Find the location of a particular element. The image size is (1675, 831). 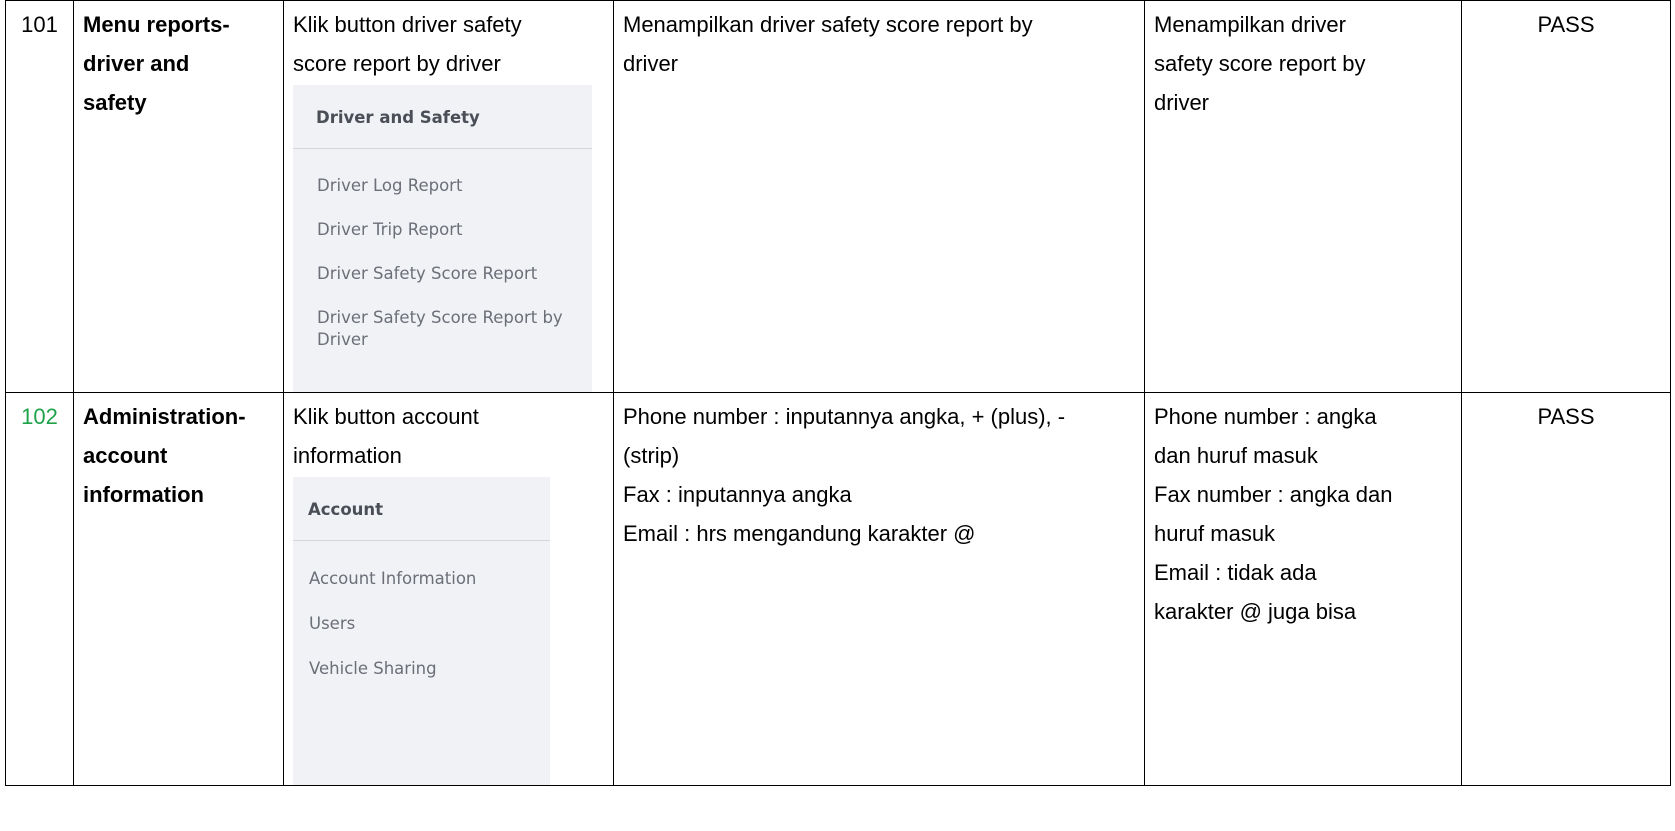

expected-text: Email : hrs mengandung karakter @ is located at coordinates (799, 533).